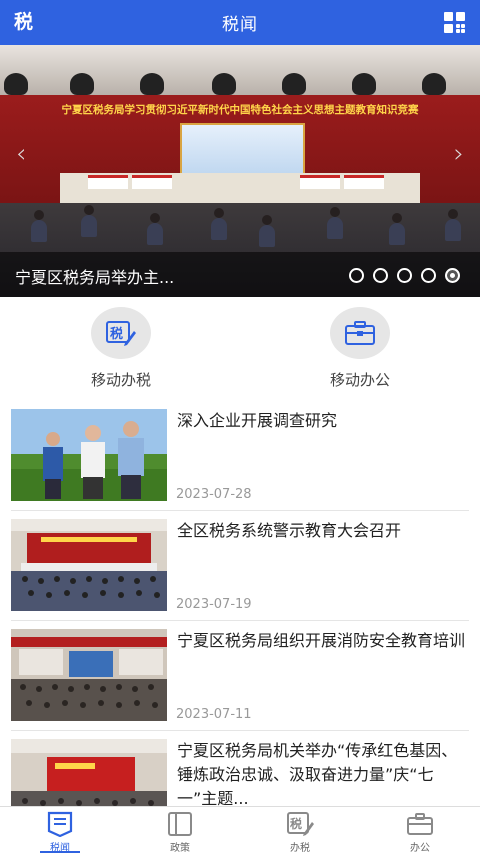 The width and height of the screenshot is (480, 854). What do you see at coordinates (257, 420) in the screenshot?
I see `news-title: 深入企业开展调查研究` at bounding box center [257, 420].